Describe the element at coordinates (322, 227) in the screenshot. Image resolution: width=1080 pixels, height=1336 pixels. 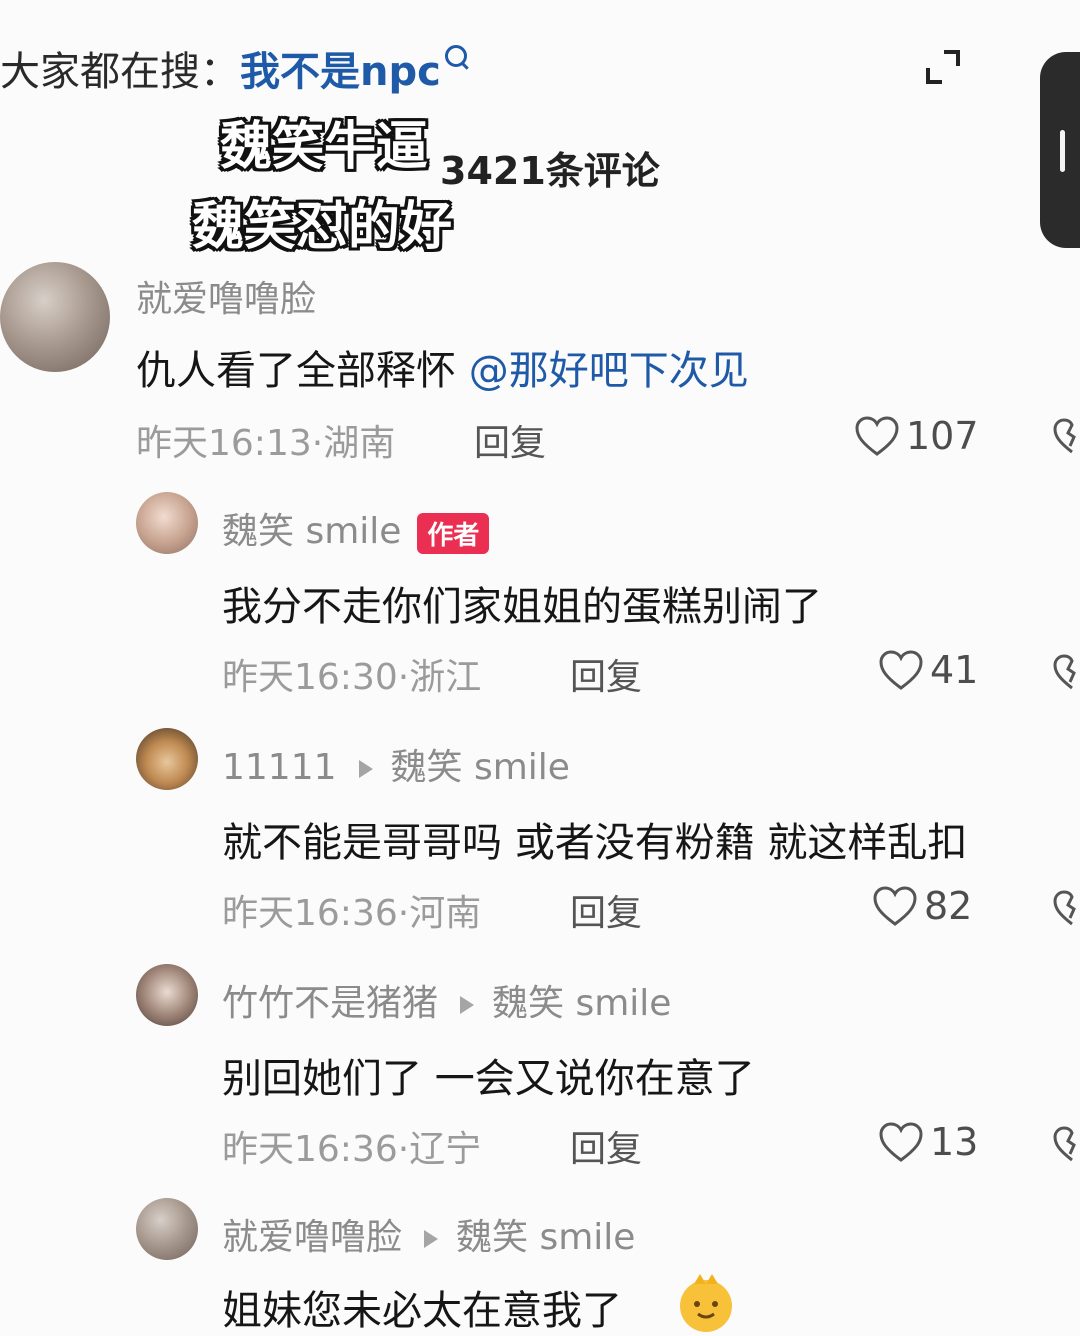
I see `overlay-caption-2: 魏笑怼的好` at that location.